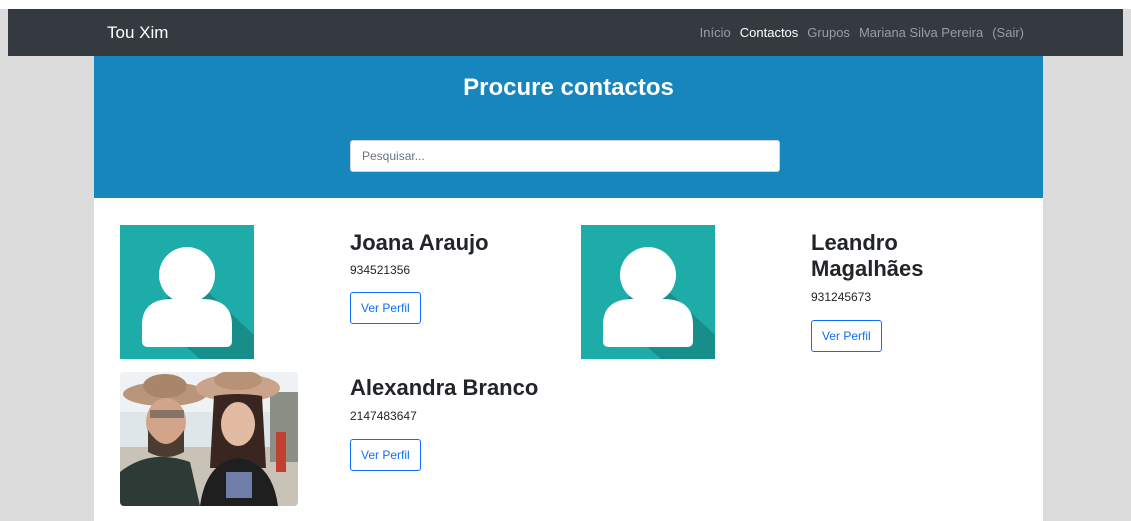 The height and width of the screenshot is (521, 1131). What do you see at coordinates (209, 439) in the screenshot?
I see `profile-photo` at bounding box center [209, 439].